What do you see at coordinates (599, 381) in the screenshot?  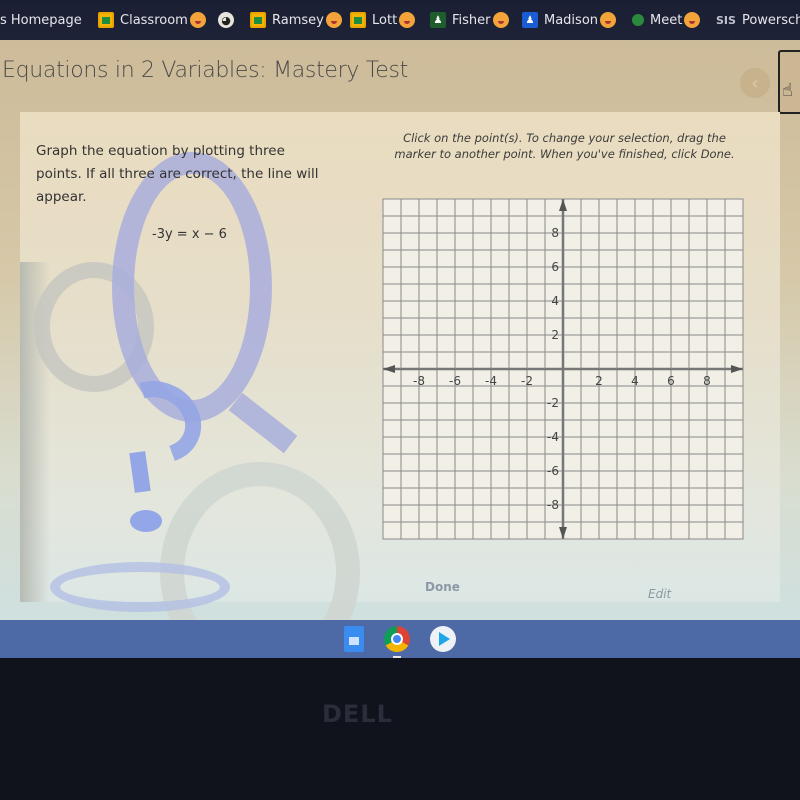 I see `x-tick-label: 2` at bounding box center [599, 381].